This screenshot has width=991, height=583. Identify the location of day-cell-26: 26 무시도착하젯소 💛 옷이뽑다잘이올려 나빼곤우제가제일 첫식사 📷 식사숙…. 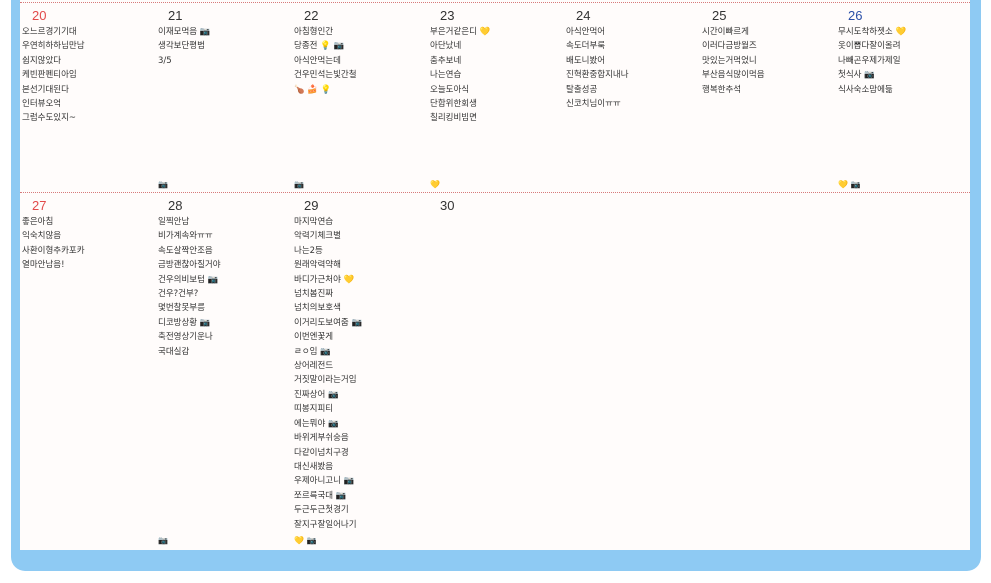
(904, 98).